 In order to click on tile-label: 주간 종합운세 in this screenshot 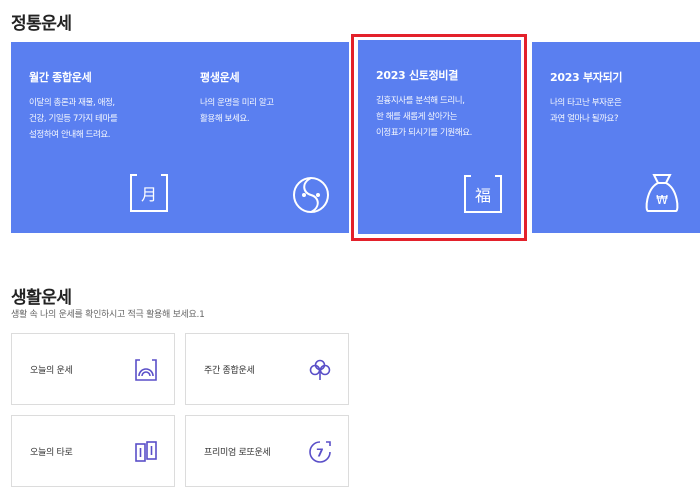, I will do `click(229, 371)`.